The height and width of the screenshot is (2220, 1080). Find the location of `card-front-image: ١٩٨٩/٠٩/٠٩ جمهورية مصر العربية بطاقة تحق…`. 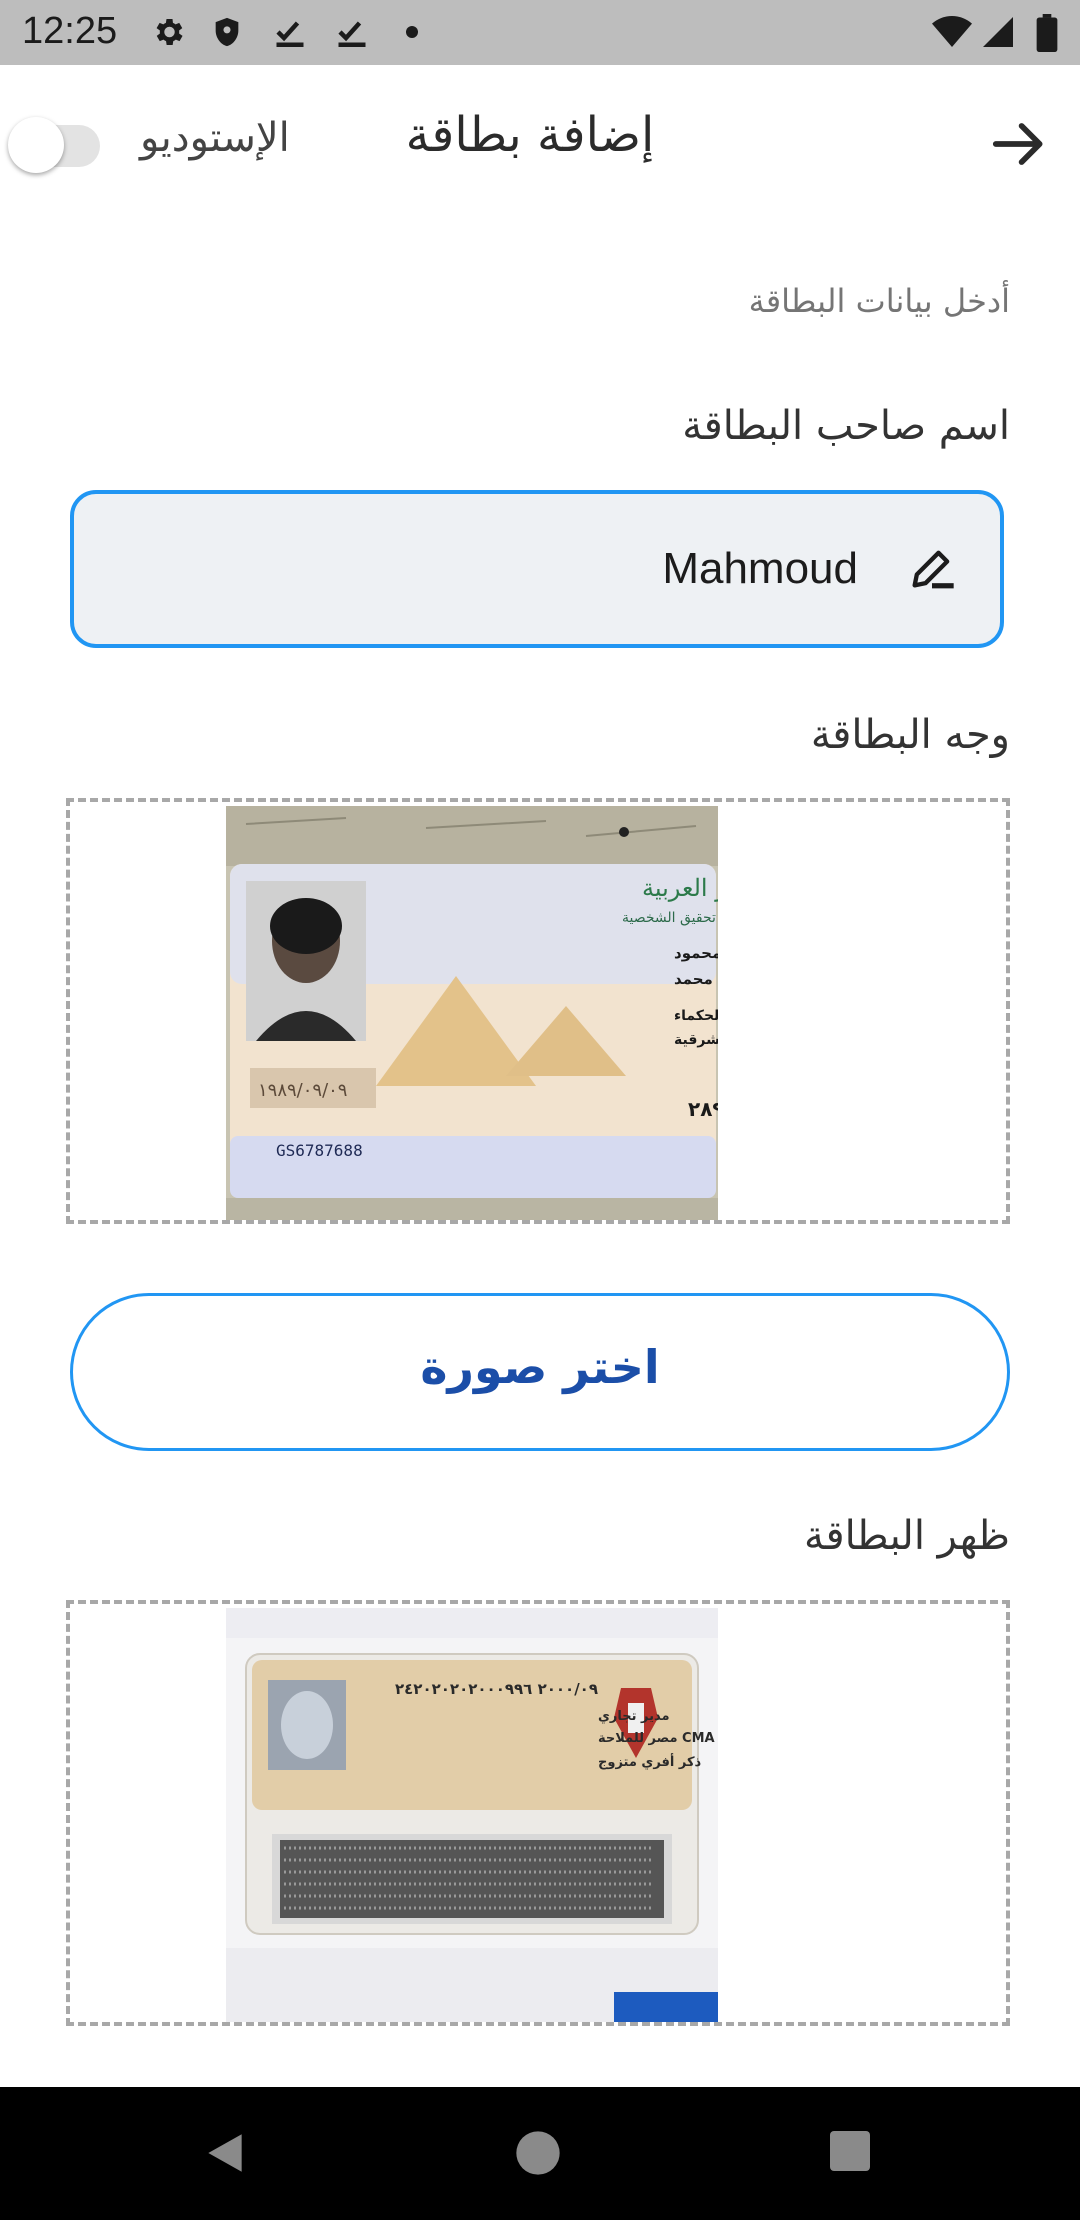

card-front-image: ١٩٨٩/٠٩/٠٩ جمهورية مصر العربية بطاقة تحق… is located at coordinates (472, 1013).